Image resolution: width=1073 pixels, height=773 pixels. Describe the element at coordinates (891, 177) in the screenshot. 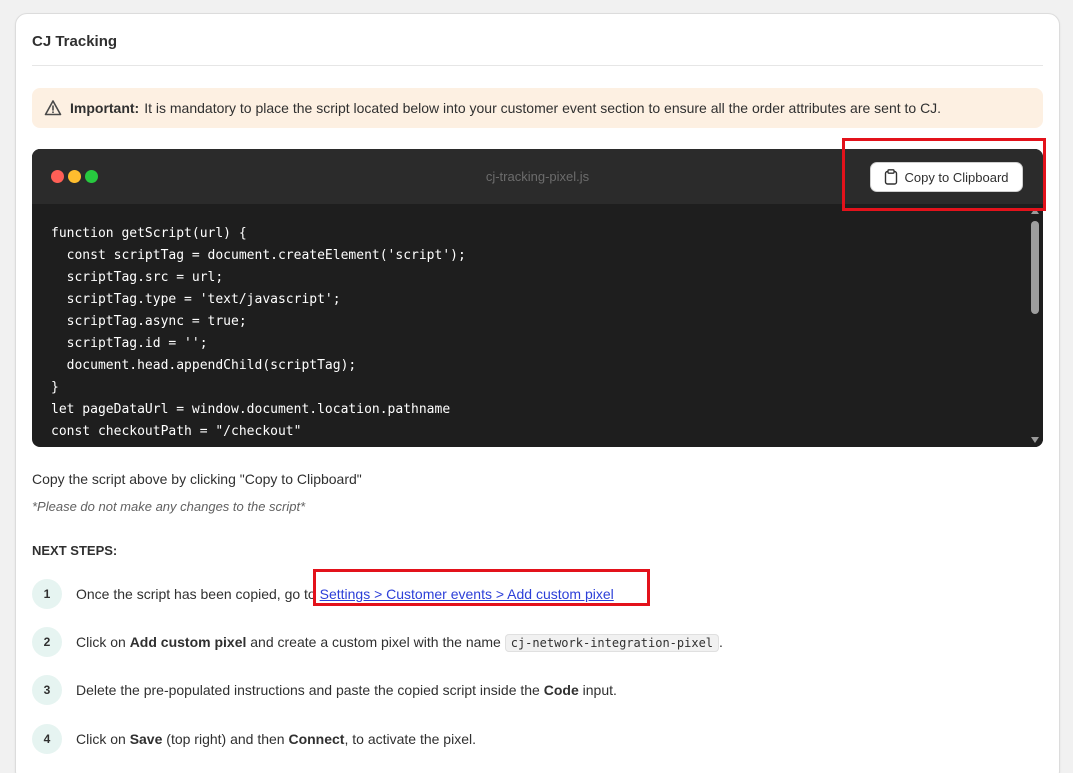

I see `clipboard-icon` at that location.